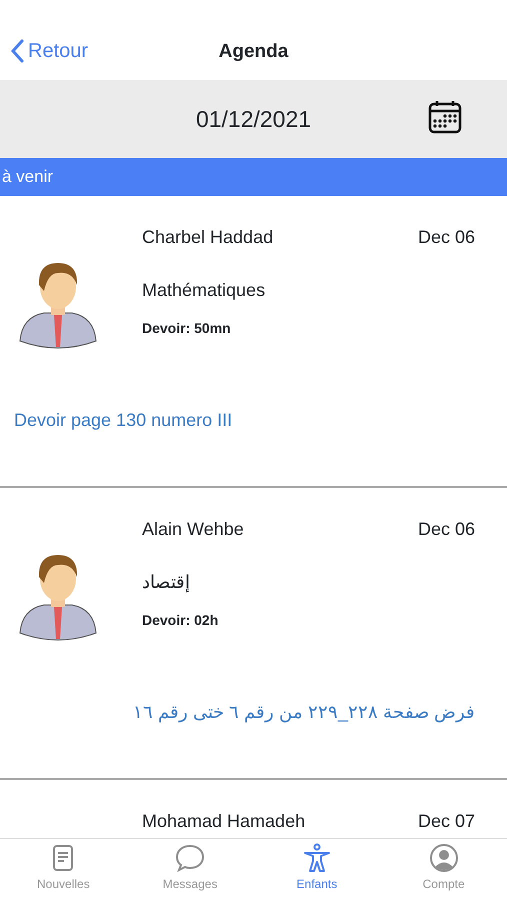  I want to click on chat-icon, so click(190, 858).